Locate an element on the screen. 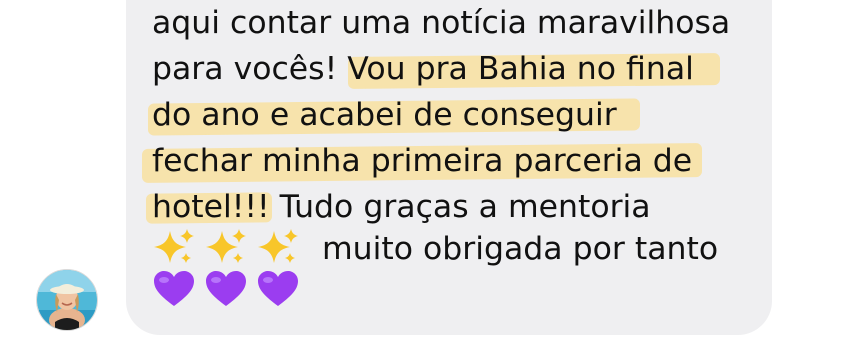  message-text-highlighted: hotel!!! is located at coordinates (211, 207).